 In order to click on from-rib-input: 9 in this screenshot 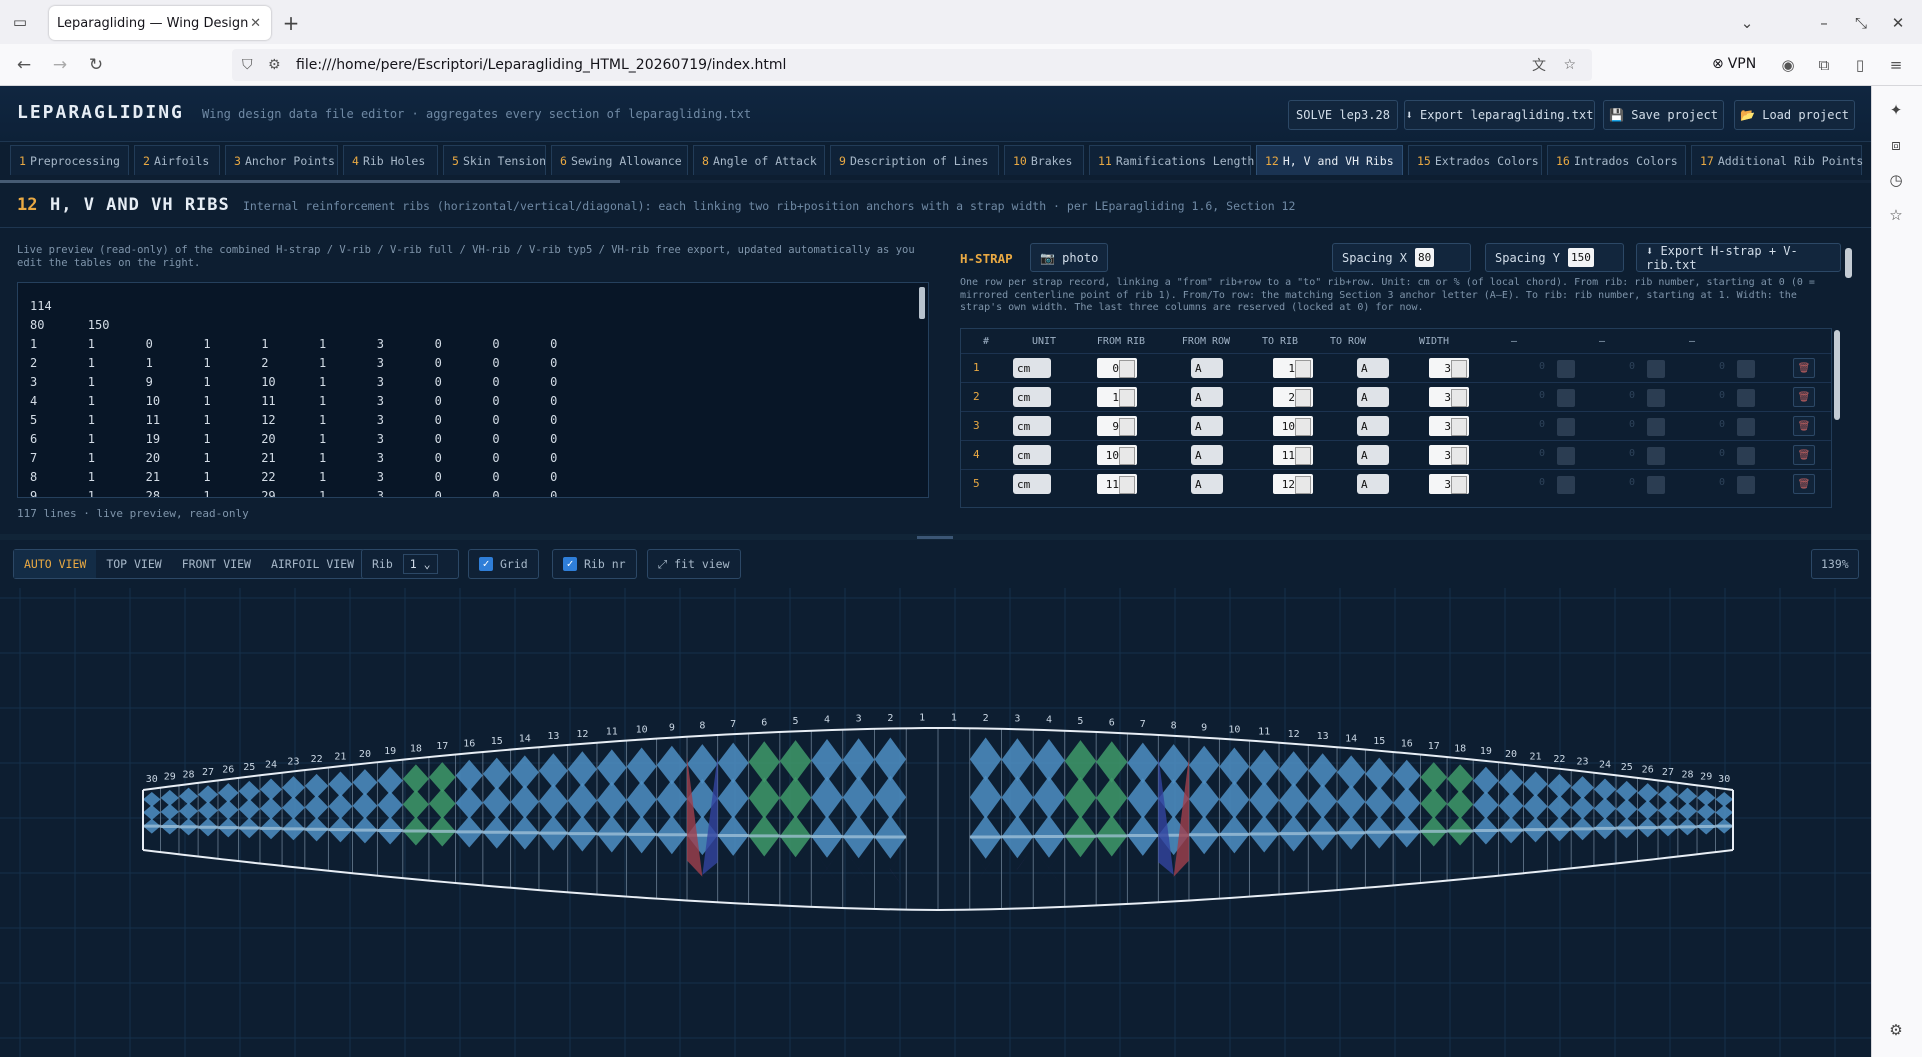, I will do `click(1117, 426)`.